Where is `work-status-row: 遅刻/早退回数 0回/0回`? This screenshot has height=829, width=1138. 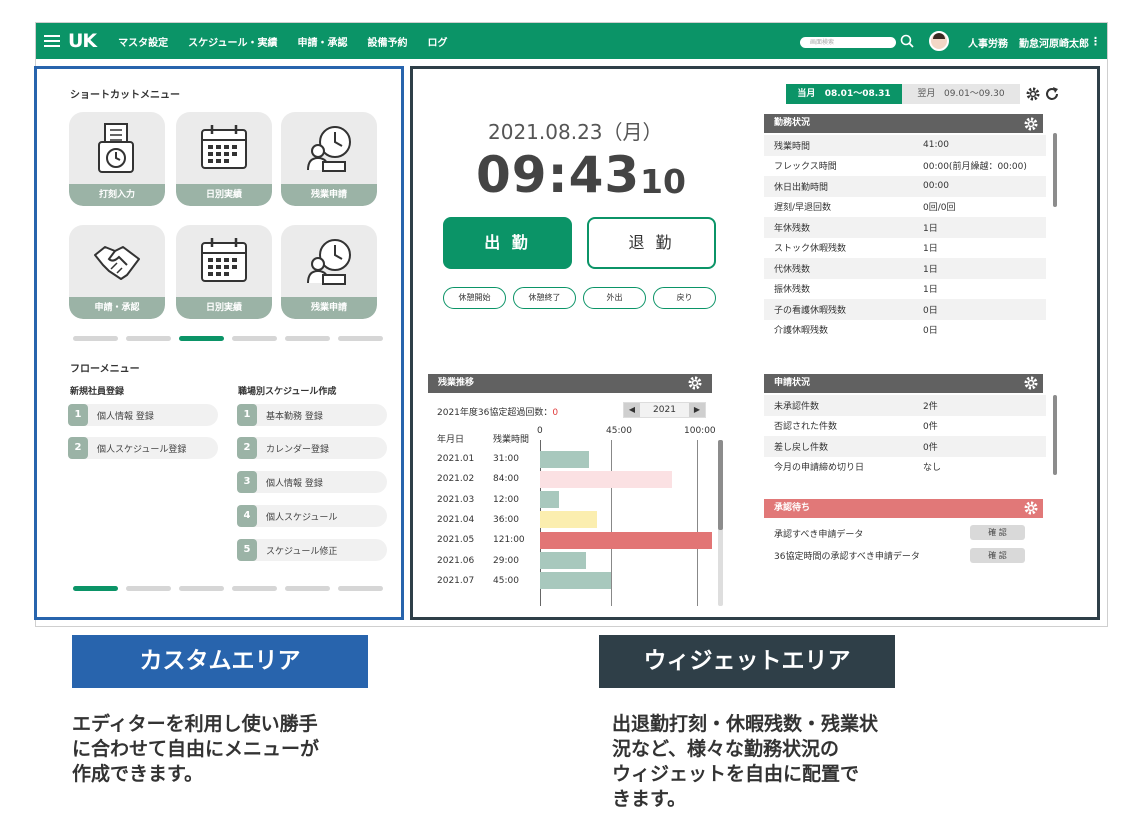 work-status-row: 遅刻/早退回数 0回/0回 is located at coordinates (905, 207).